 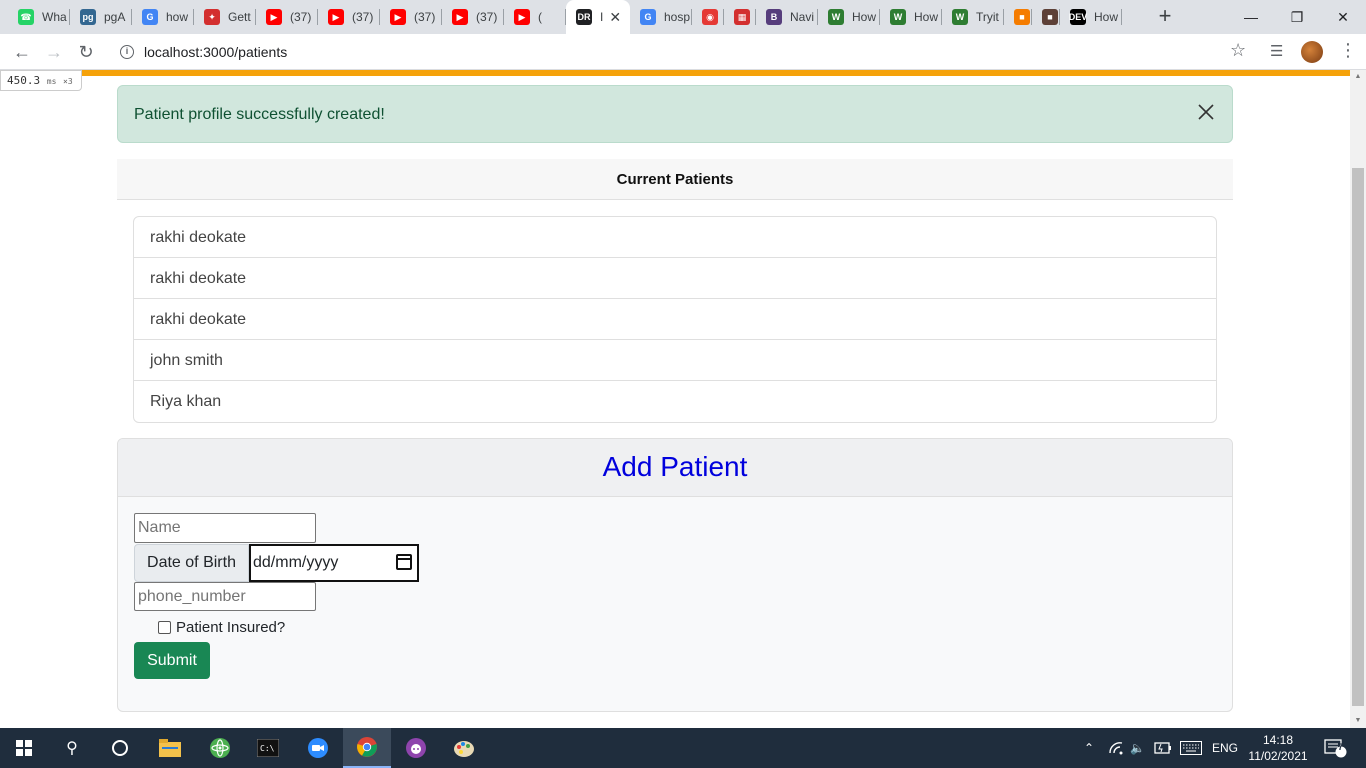 I want to click on browser-tab: W Tryit, so click(x=973, y=17).